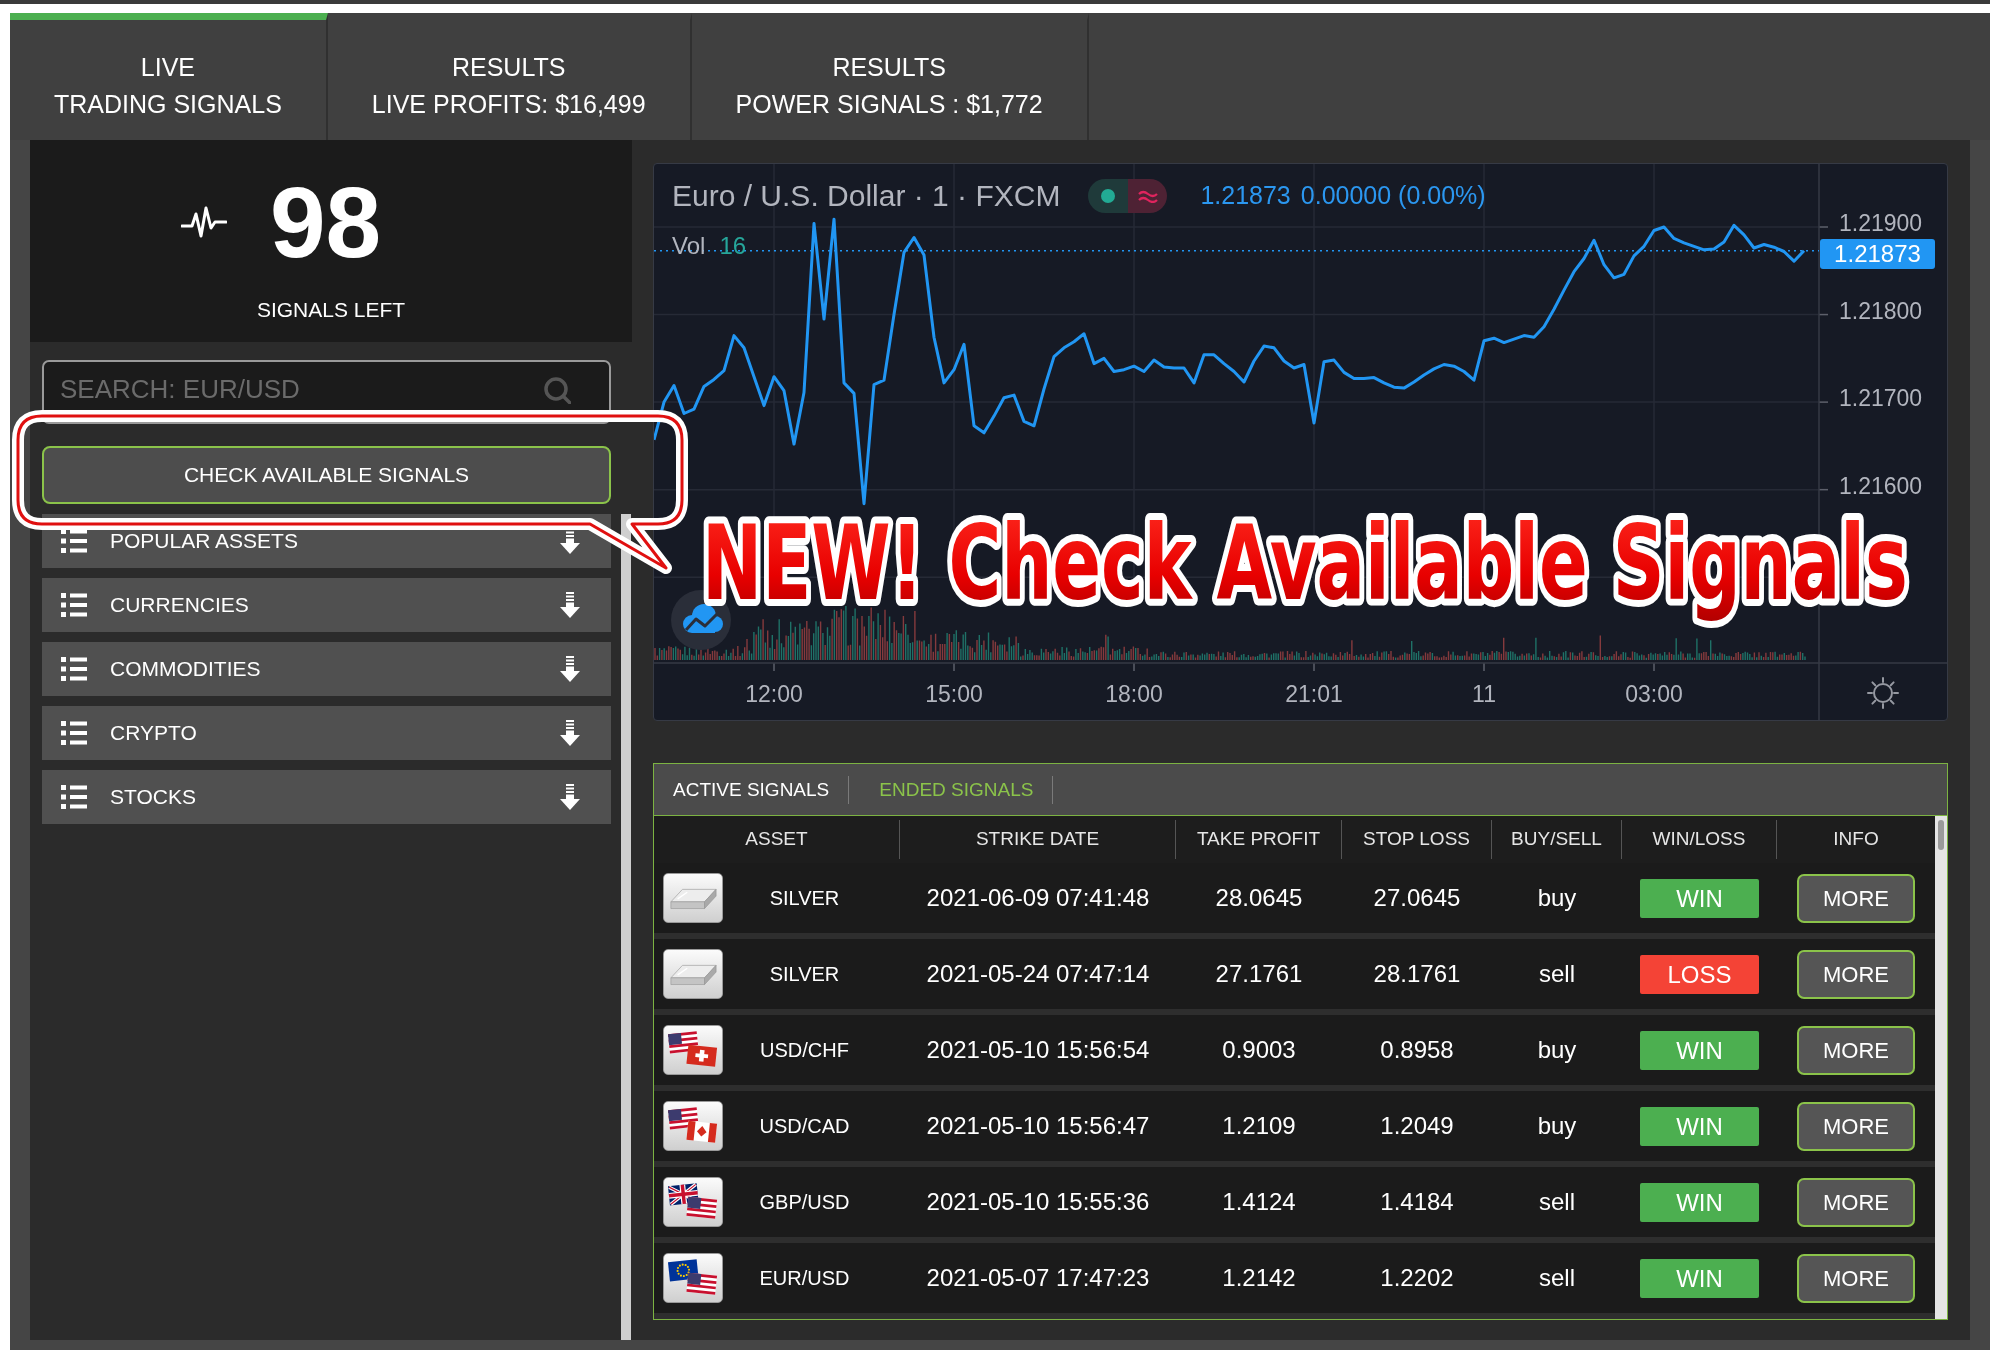 This screenshot has height=1352, width=2000. What do you see at coordinates (693, 1278) in the screenshot?
I see `eu-us-flags-icon` at bounding box center [693, 1278].